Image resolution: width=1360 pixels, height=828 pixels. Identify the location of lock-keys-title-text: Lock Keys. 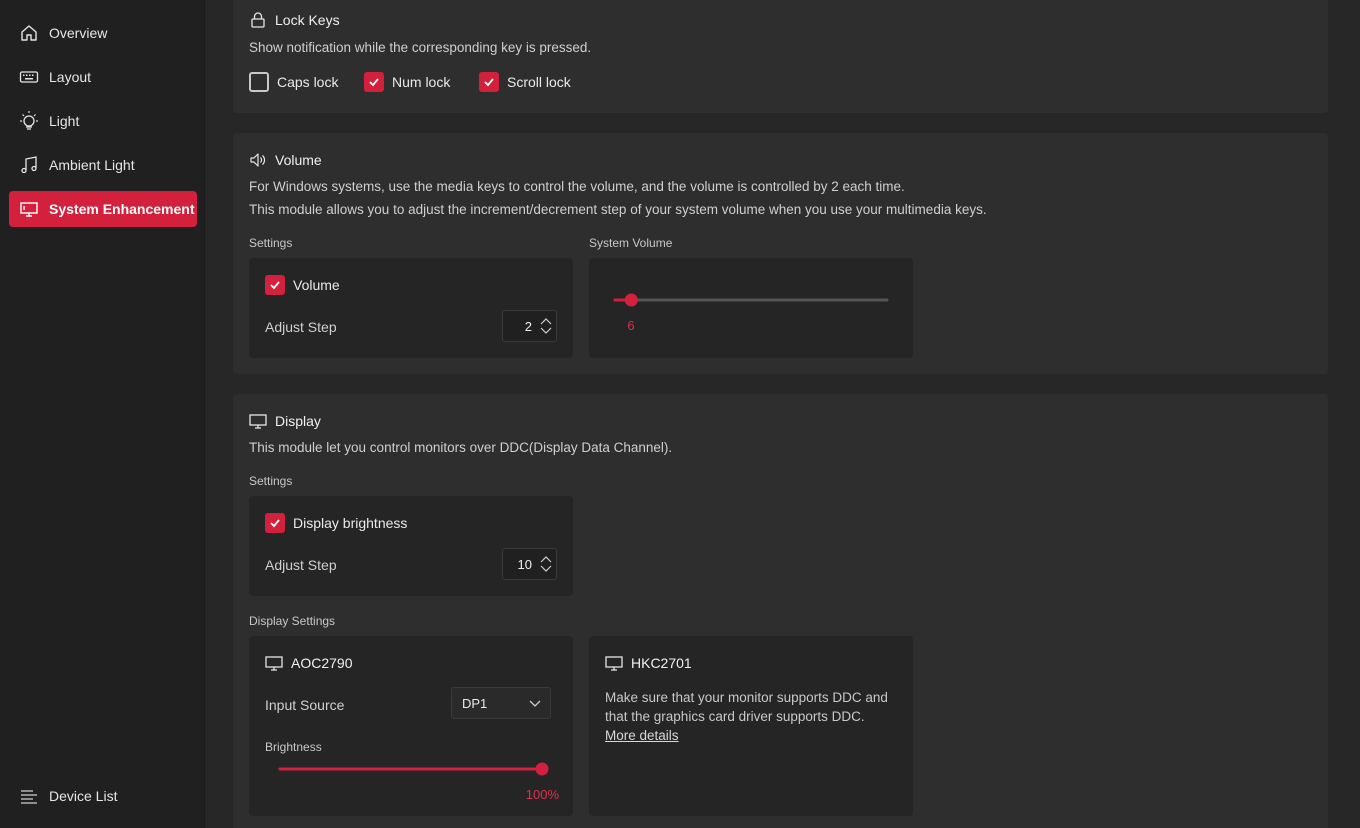
(307, 20).